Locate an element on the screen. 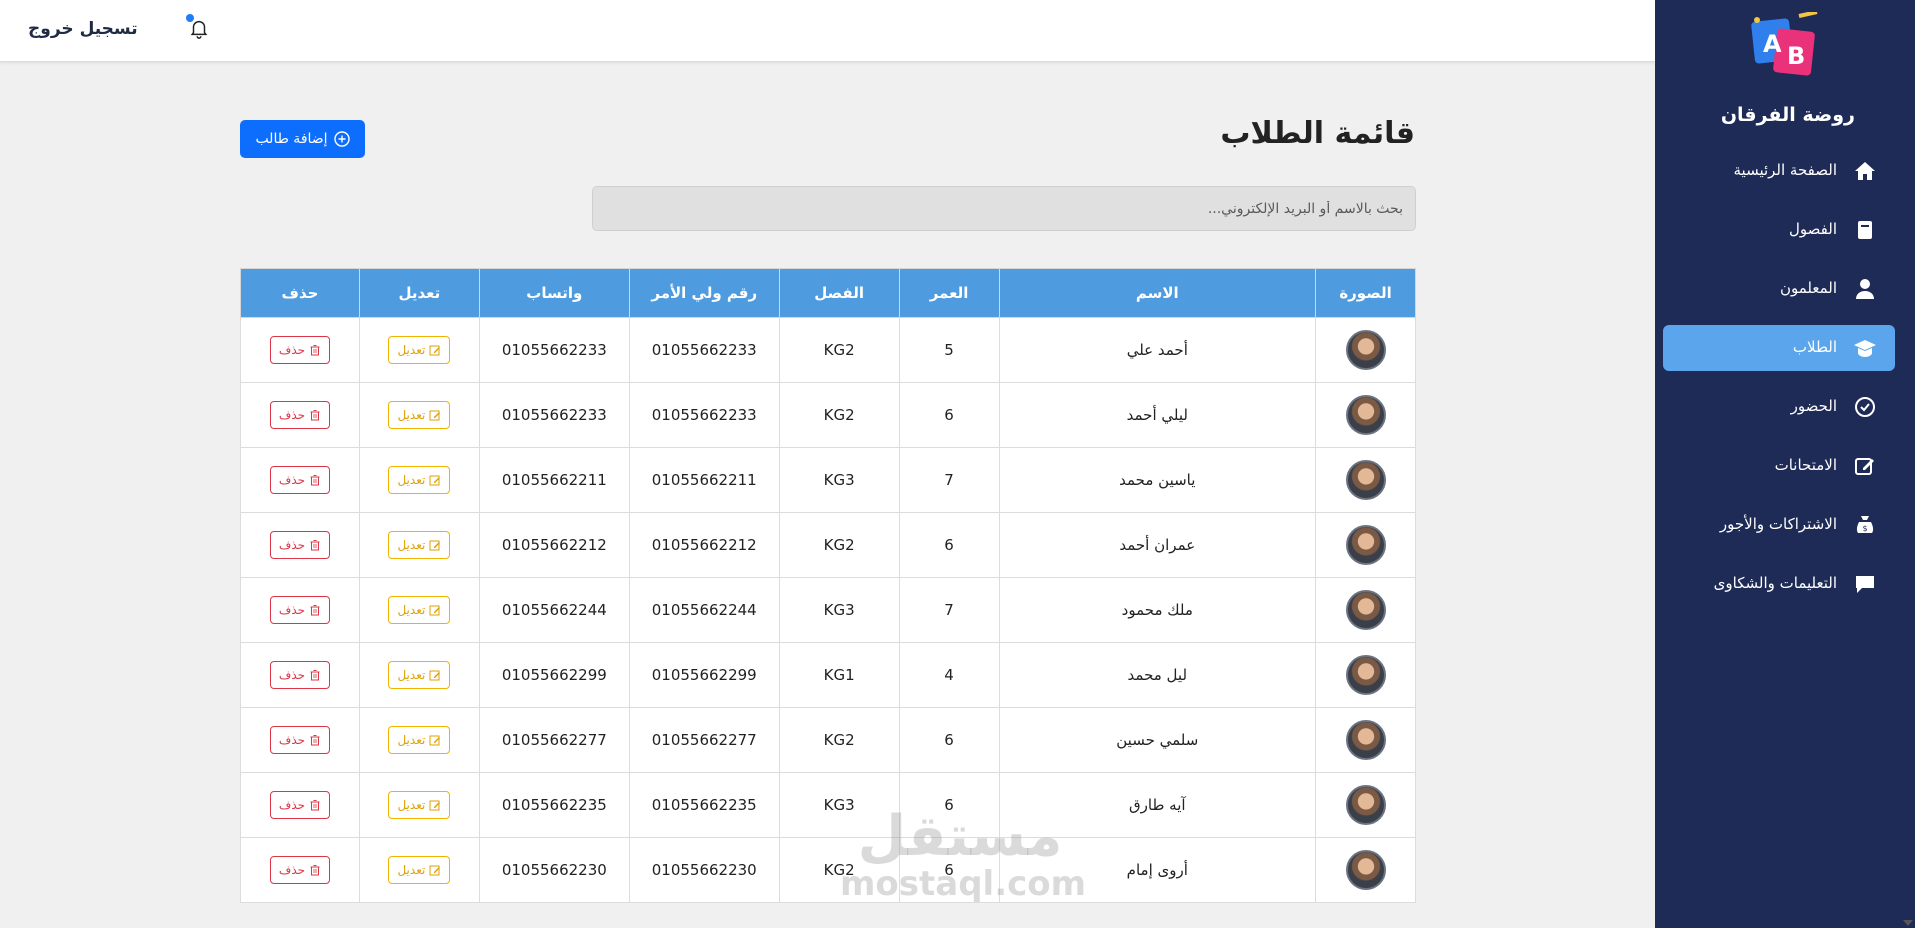 This screenshot has width=1915, height=928. top-bar: تسجيل خروج is located at coordinates (827, 31).